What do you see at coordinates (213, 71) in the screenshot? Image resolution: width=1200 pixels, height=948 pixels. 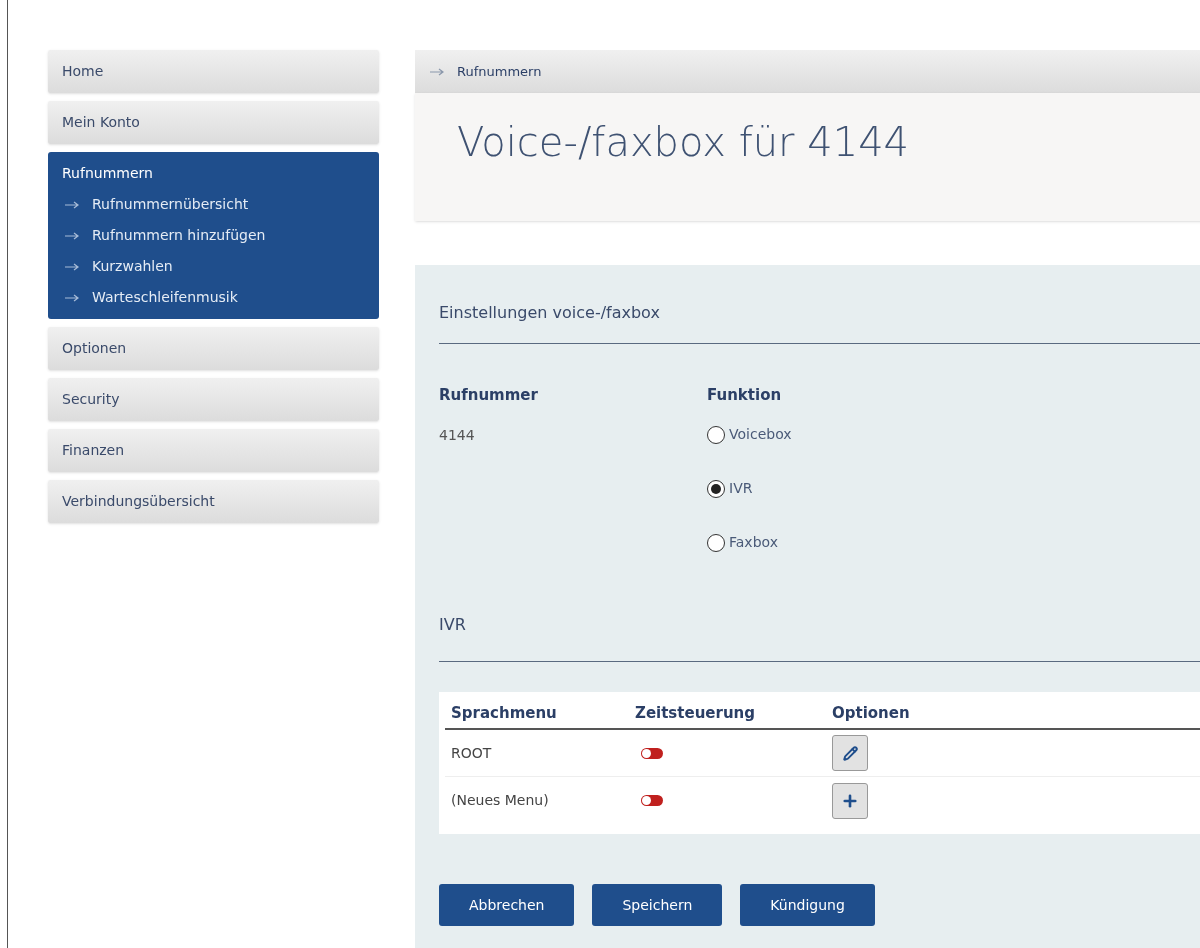 I see `sidebar-item: Home` at bounding box center [213, 71].